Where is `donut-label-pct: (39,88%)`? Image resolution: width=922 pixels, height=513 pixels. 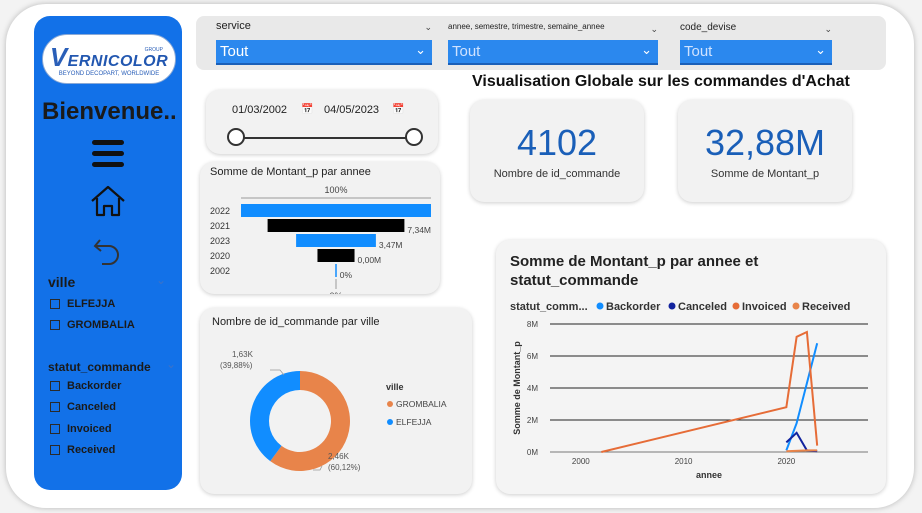 donut-label-pct: (39,88%) is located at coordinates (236, 365).